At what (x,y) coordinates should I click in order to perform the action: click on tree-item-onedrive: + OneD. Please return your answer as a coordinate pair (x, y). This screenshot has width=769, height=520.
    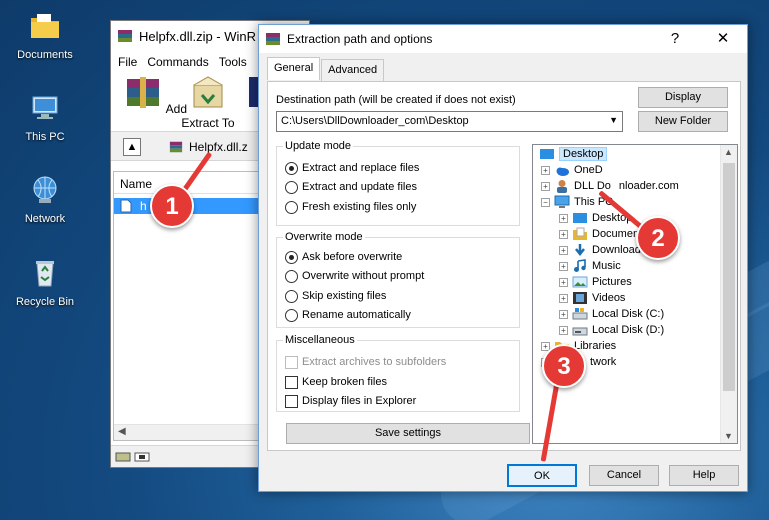
    Looking at the image, I should click on (572, 170).